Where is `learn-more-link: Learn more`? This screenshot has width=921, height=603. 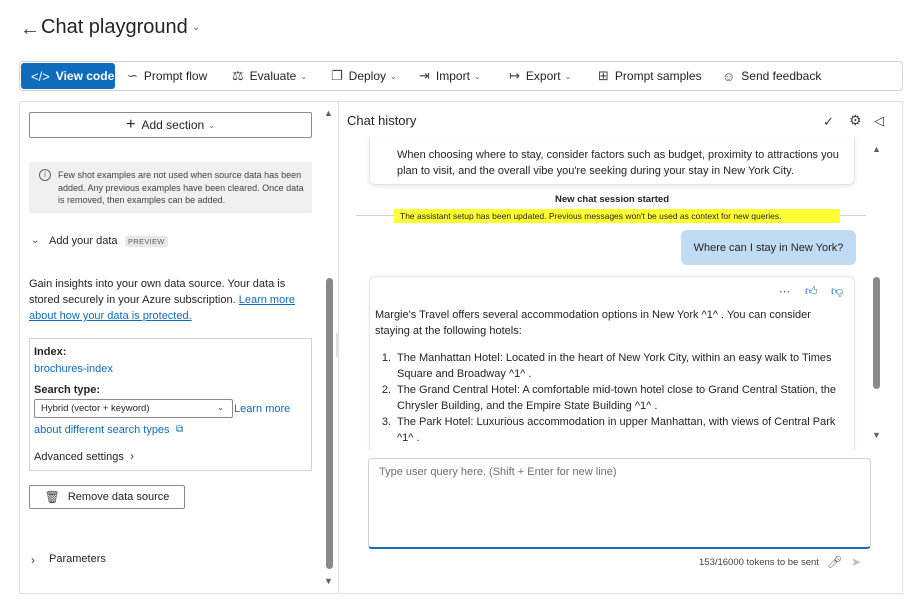
learn-more-link: Learn more is located at coordinates (262, 409).